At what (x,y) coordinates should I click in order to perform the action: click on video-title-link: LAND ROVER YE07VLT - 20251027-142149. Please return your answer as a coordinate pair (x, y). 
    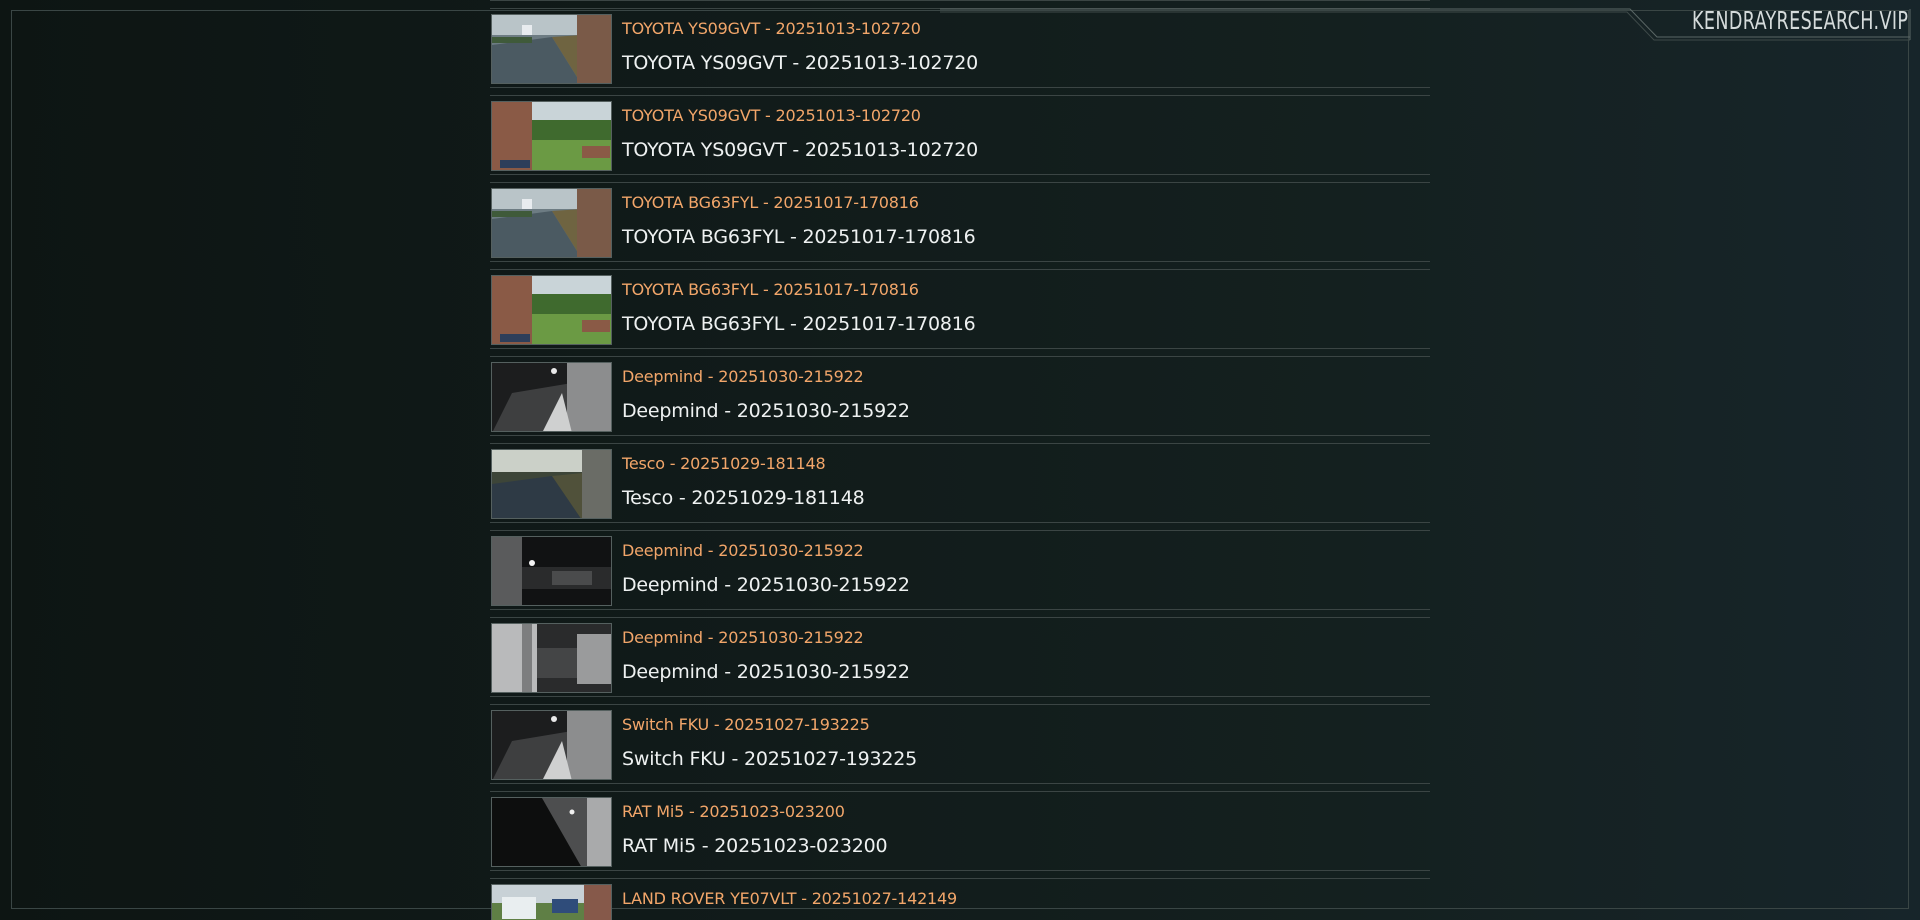
    Looking at the image, I should click on (789, 898).